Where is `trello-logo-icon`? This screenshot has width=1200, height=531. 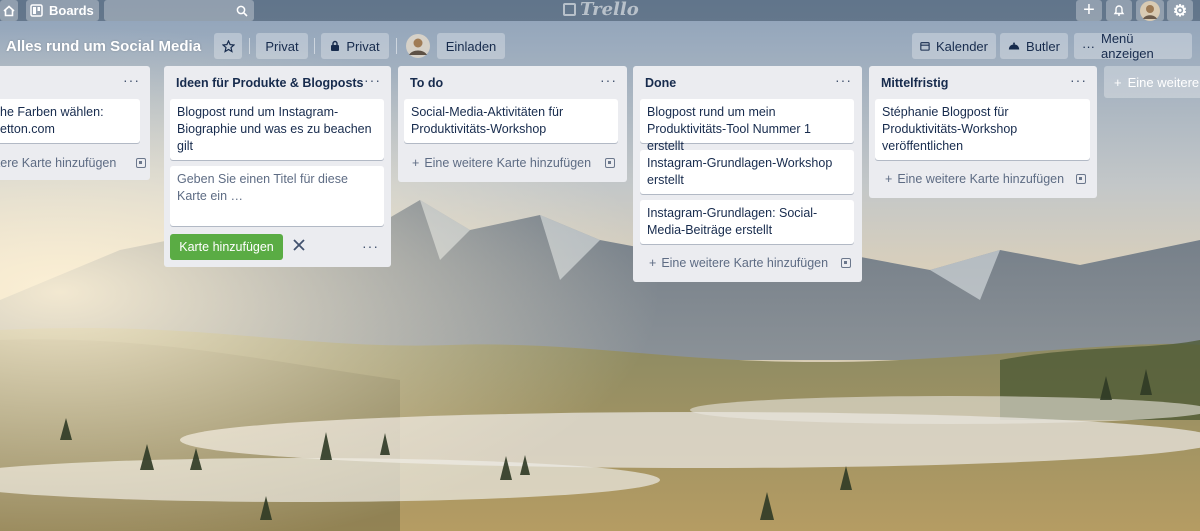
trello-logo-icon is located at coordinates (569, 9).